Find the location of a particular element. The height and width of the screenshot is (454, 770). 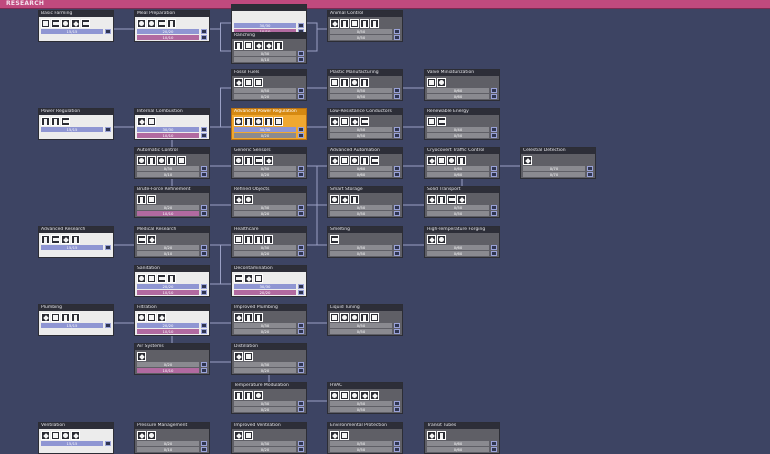

tech-card: Power Regulation 15/15 is located at coordinates (76, 124).